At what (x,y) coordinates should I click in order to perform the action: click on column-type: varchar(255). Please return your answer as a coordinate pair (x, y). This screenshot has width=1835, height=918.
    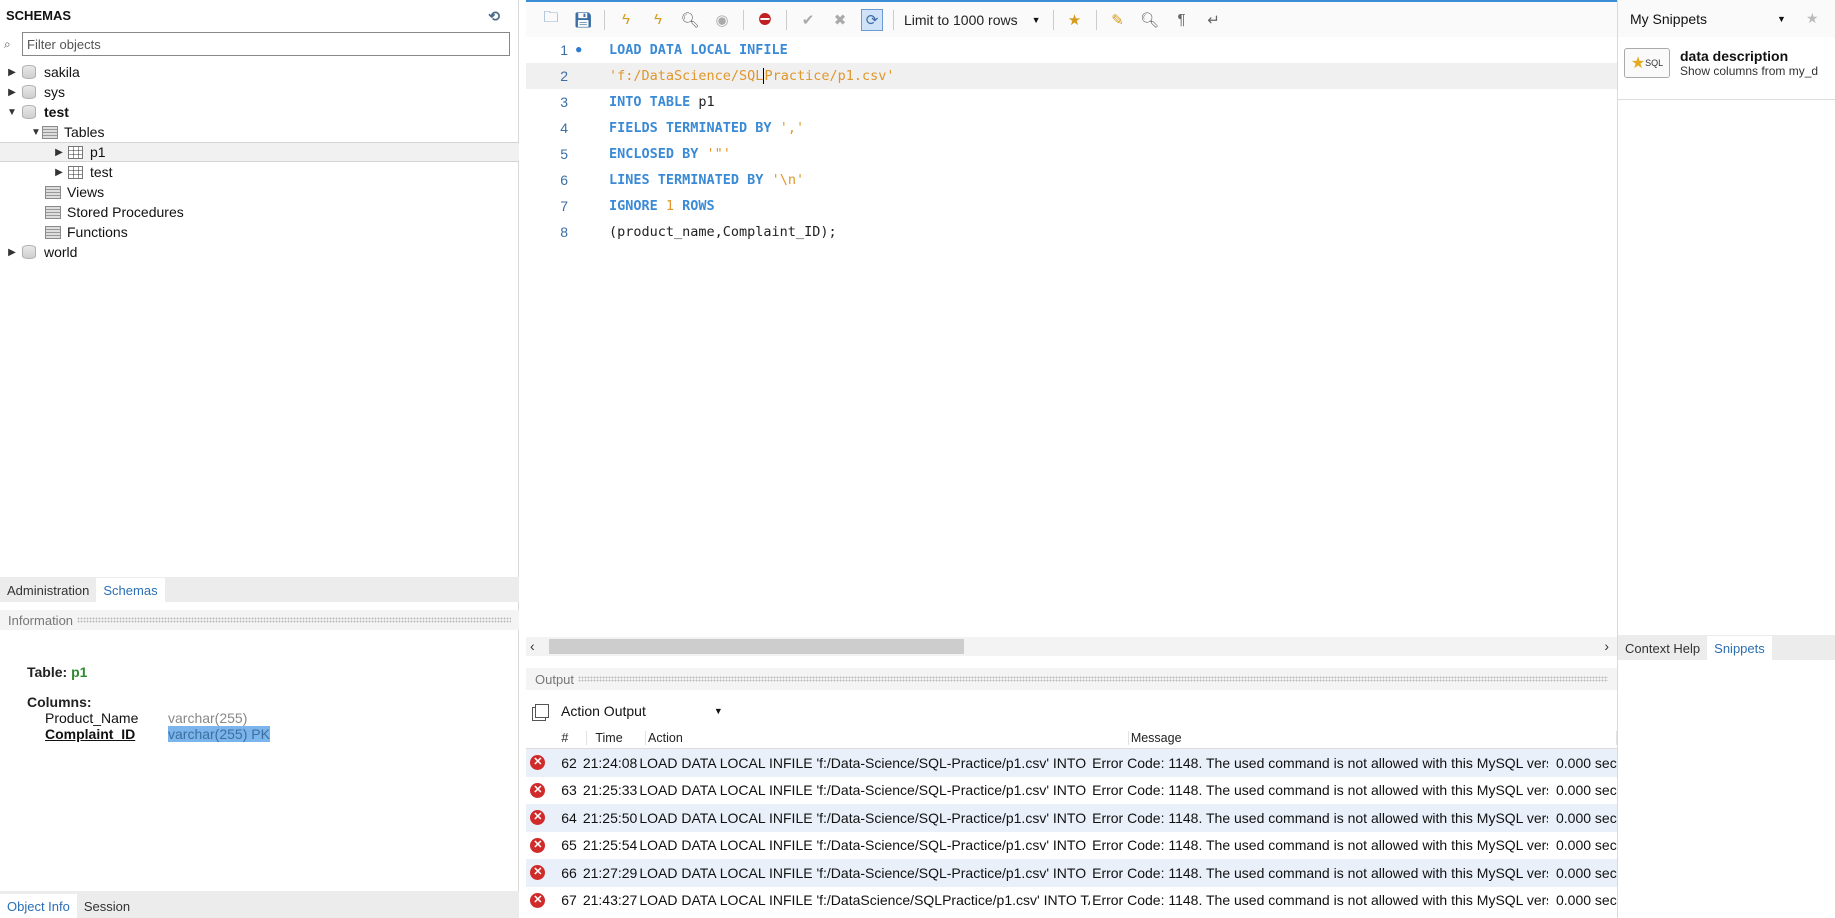
    Looking at the image, I should click on (208, 718).